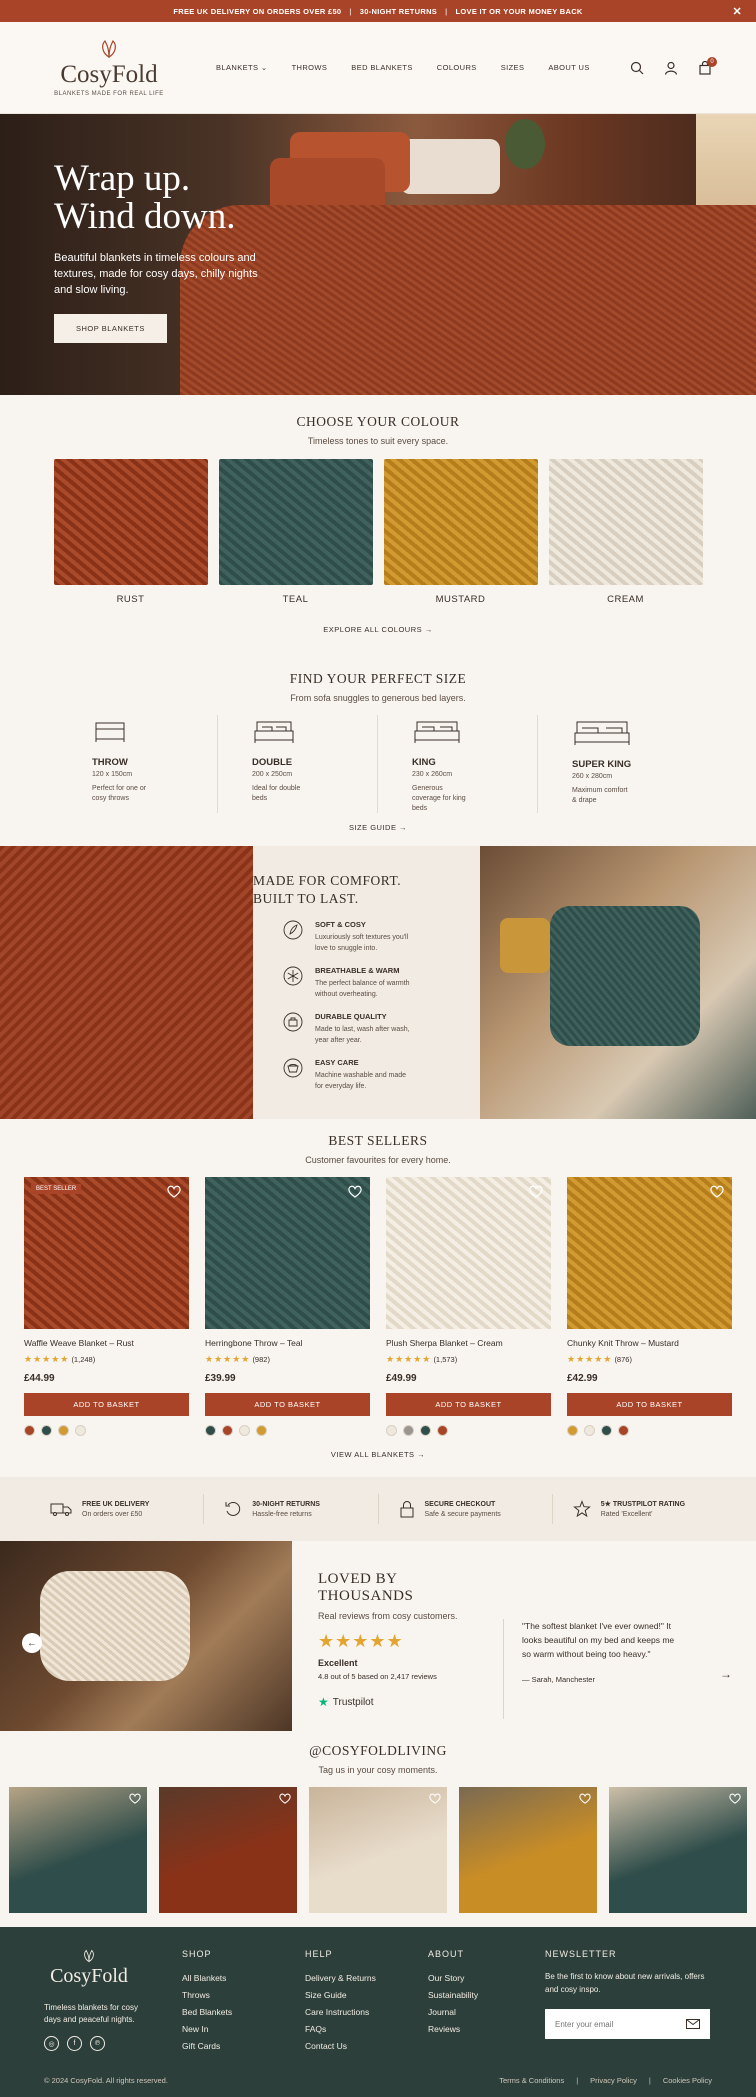 The image size is (756, 2097). What do you see at coordinates (106, 1343) in the screenshot?
I see `product-name: Waffle Weave Blanket – Rust` at bounding box center [106, 1343].